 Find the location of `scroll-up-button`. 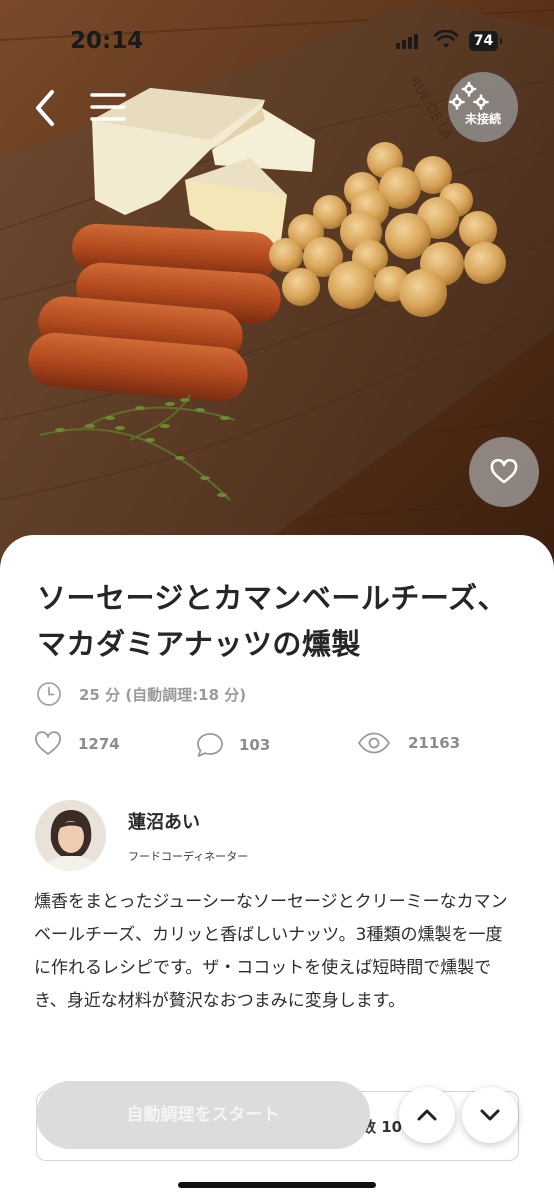

scroll-up-button is located at coordinates (427, 1115).